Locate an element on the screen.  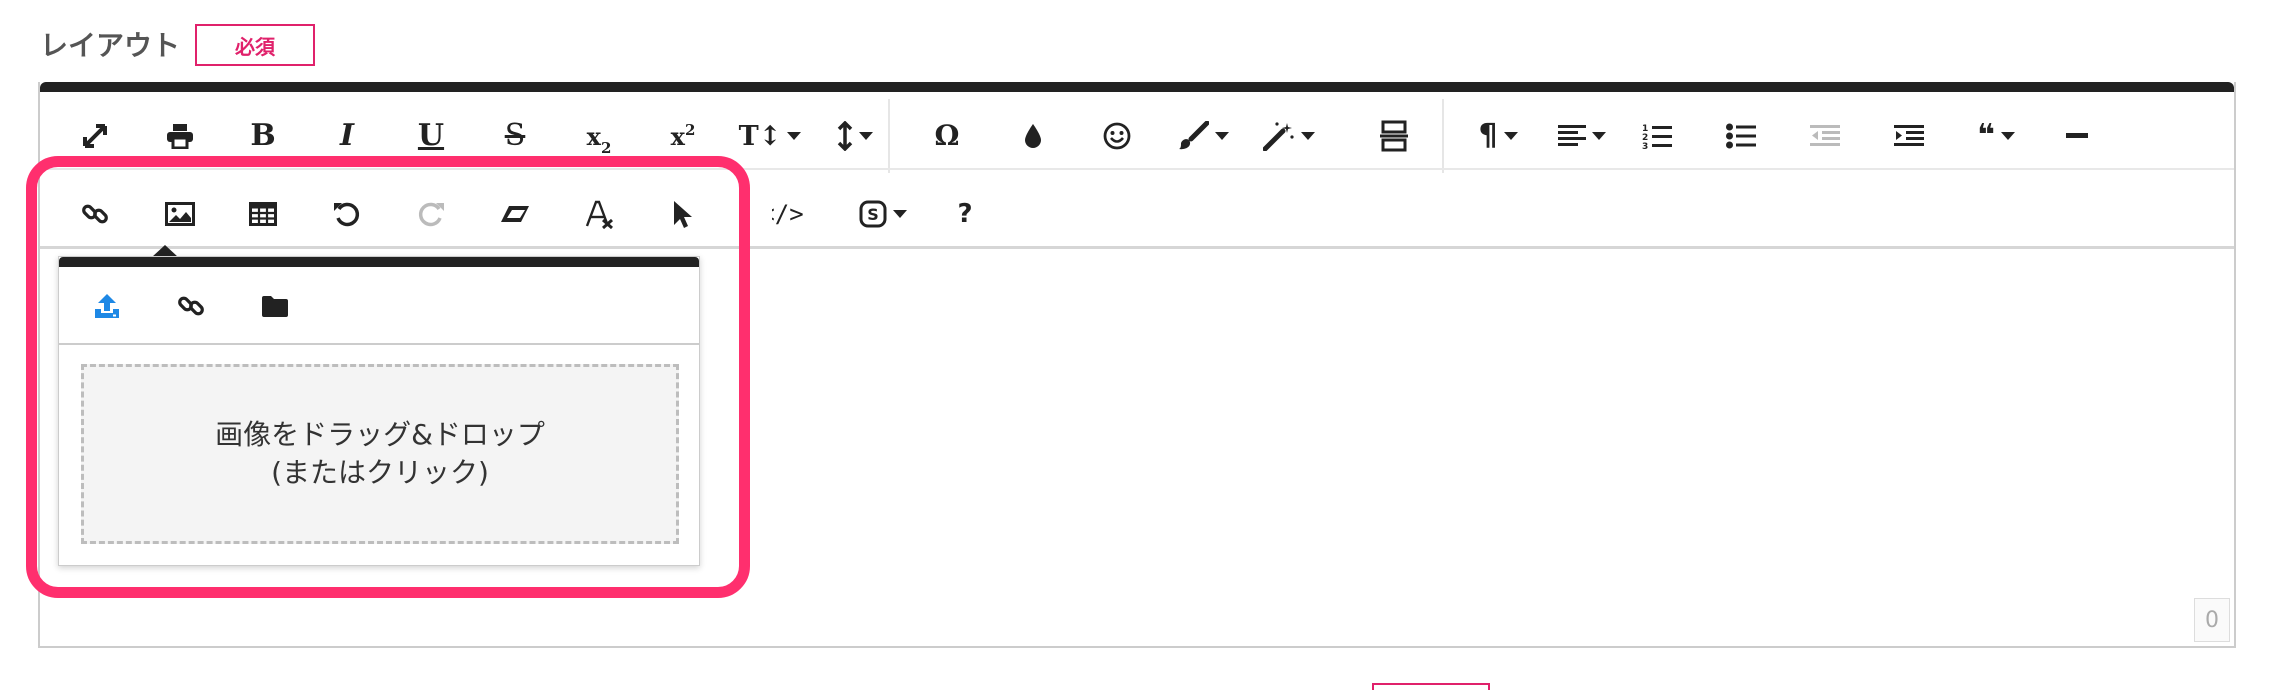
bold-button: B is located at coordinates (263, 136).